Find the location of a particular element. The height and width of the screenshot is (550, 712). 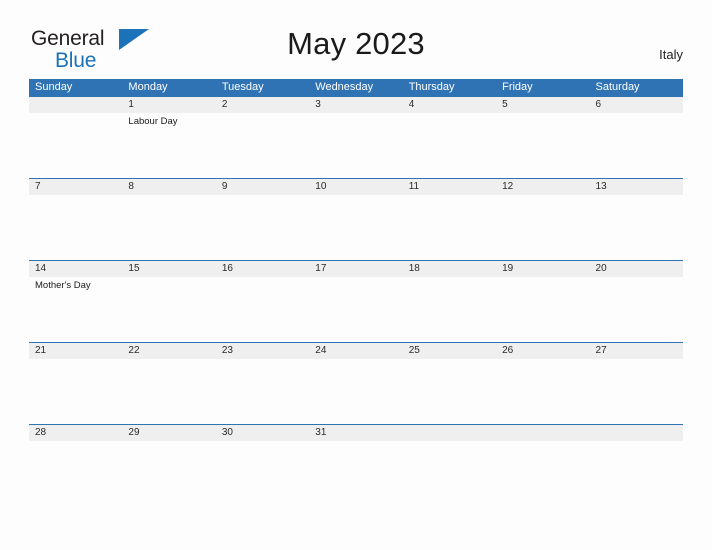

day-number: 14 is located at coordinates (75, 269).